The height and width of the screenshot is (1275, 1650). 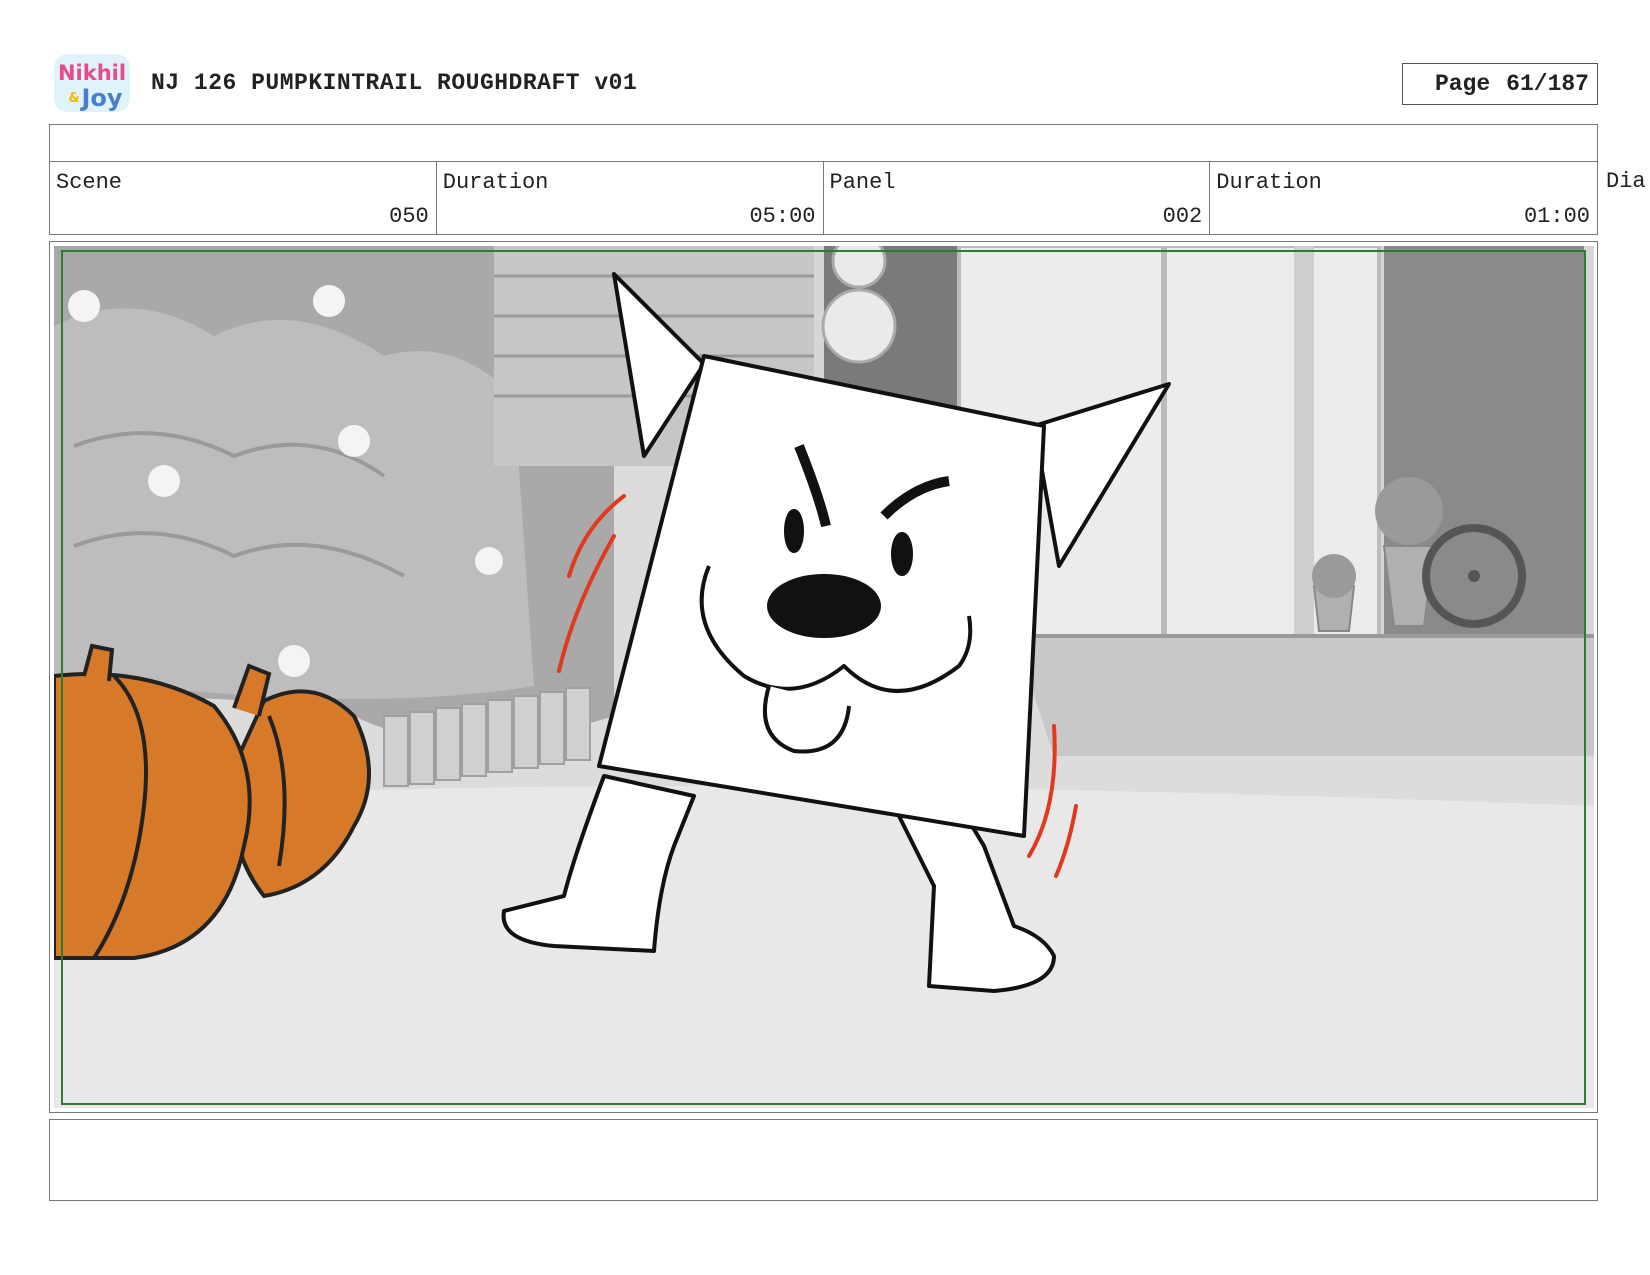 What do you see at coordinates (100, 98) in the screenshot?
I see `svg-text: Joy` at bounding box center [100, 98].